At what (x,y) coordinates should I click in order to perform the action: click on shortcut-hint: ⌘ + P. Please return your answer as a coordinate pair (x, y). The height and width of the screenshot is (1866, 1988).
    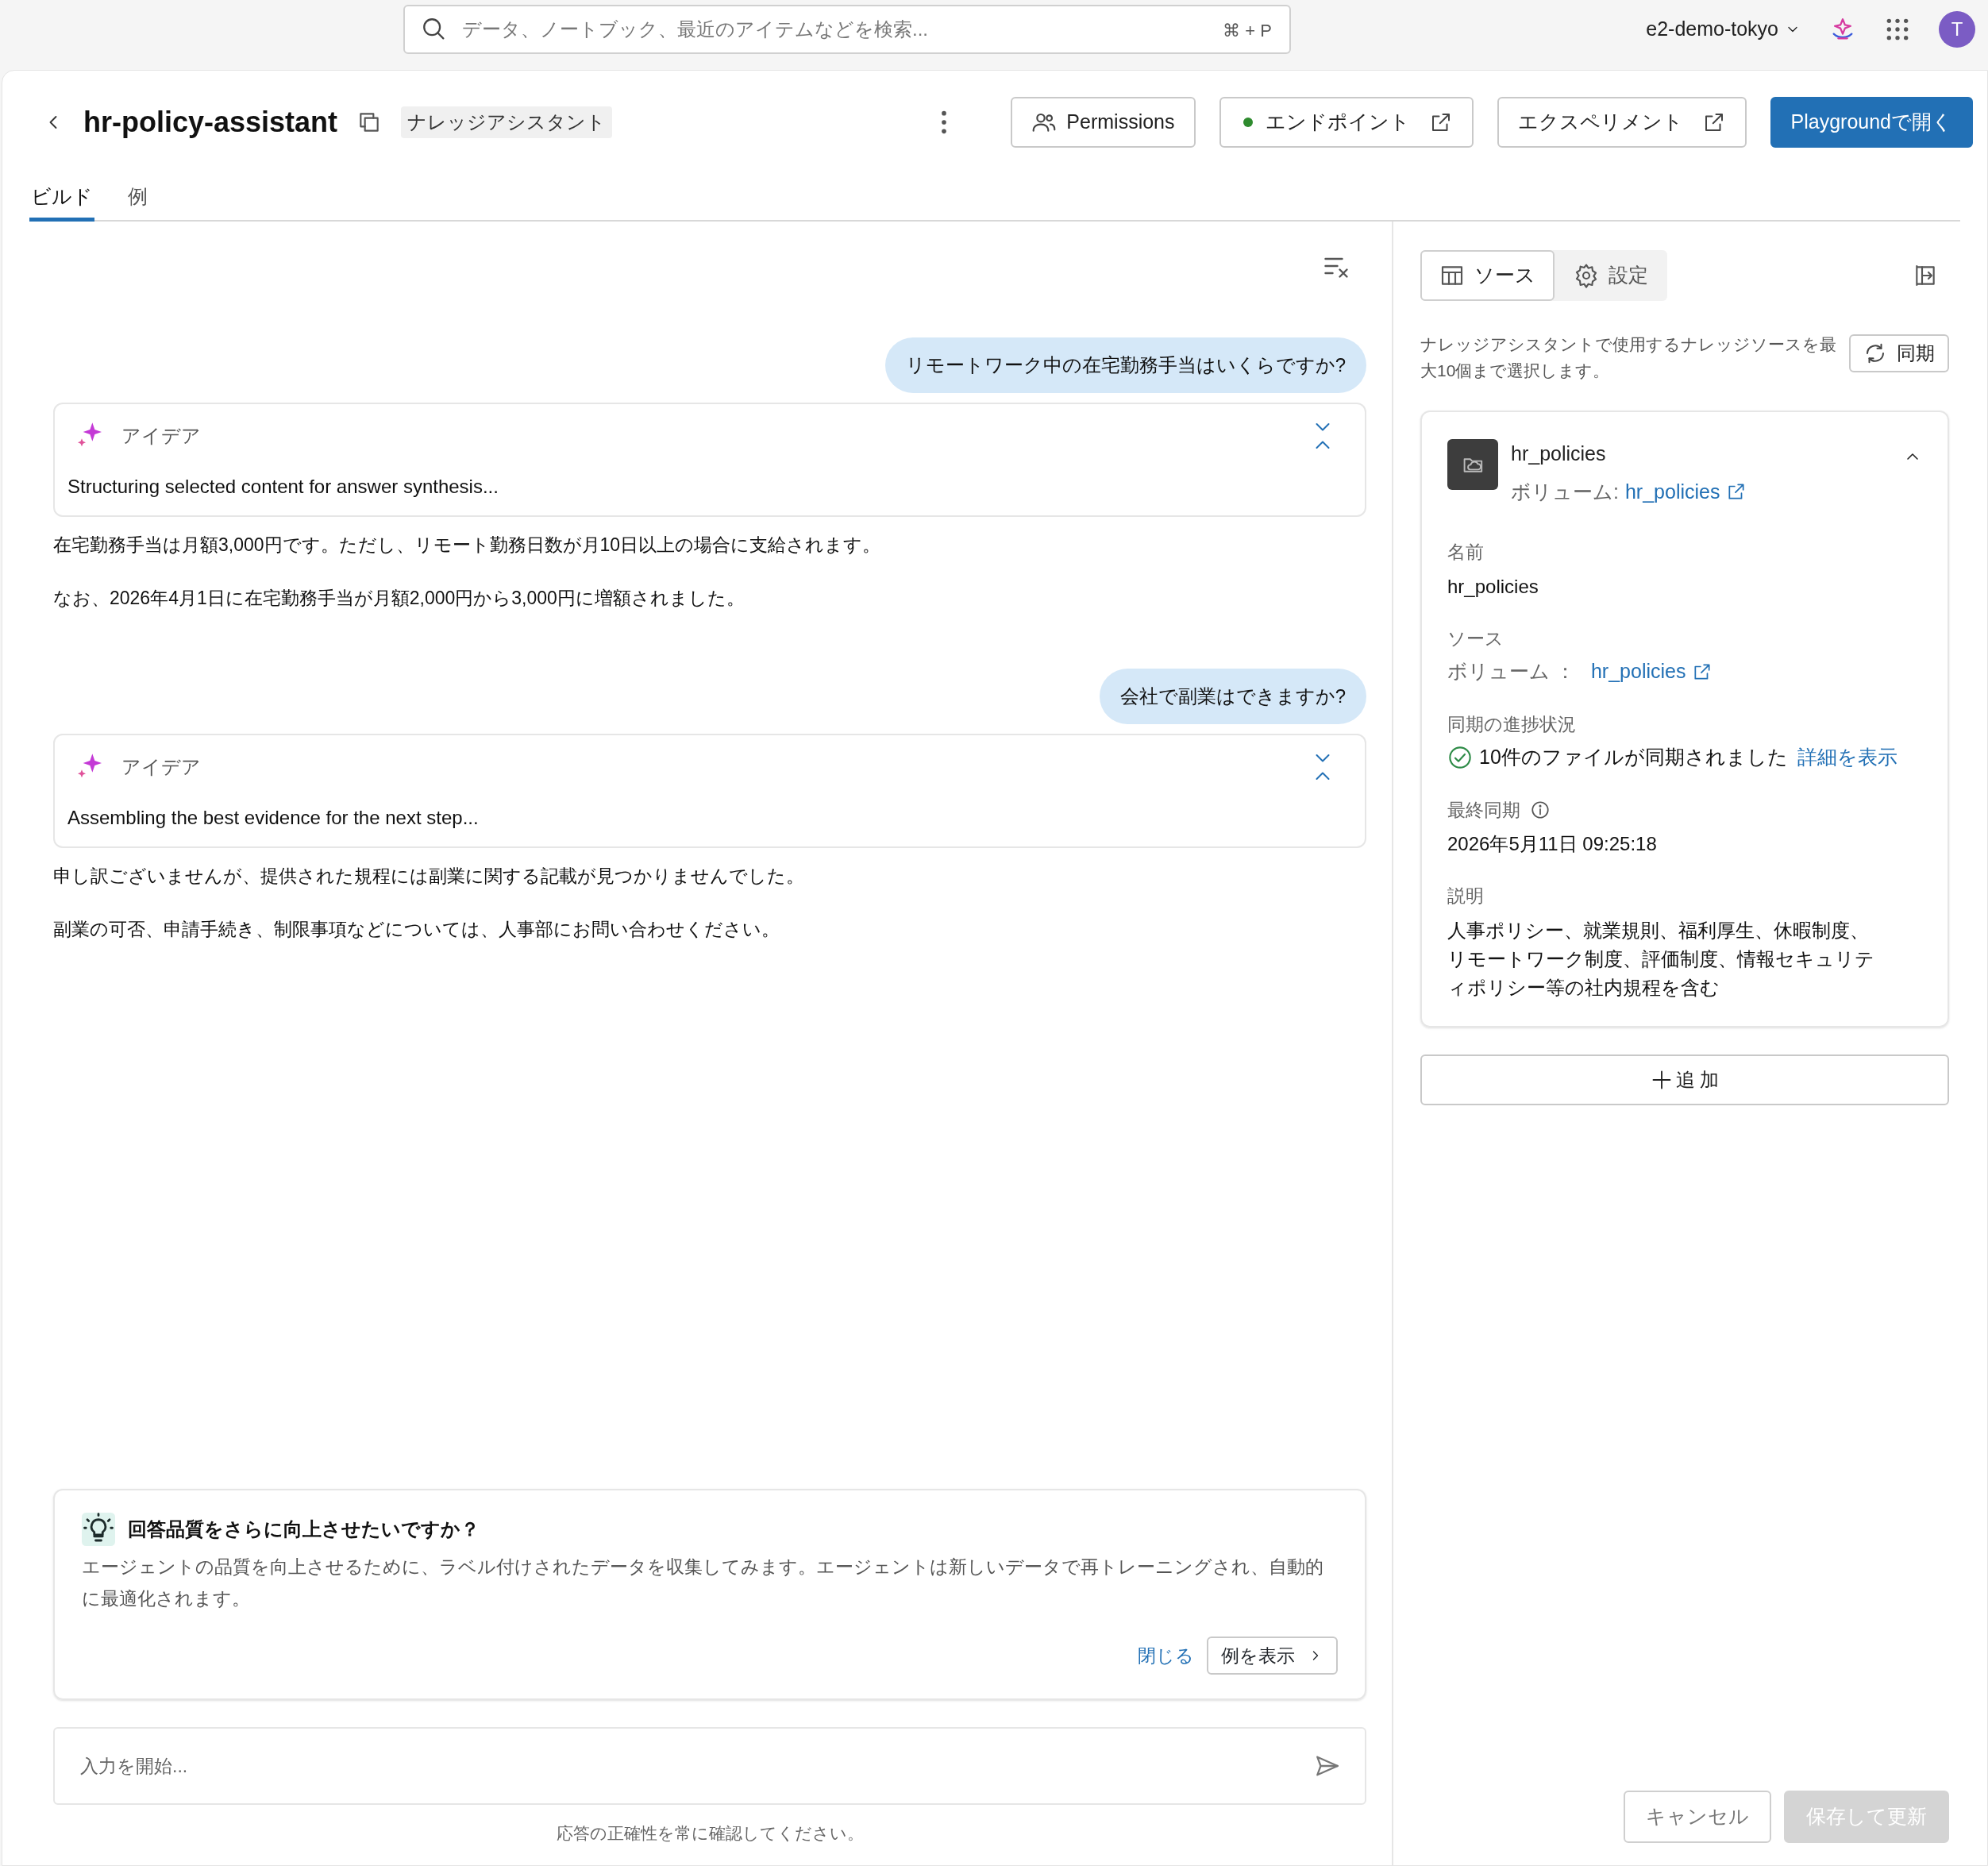
    Looking at the image, I should click on (1247, 31).